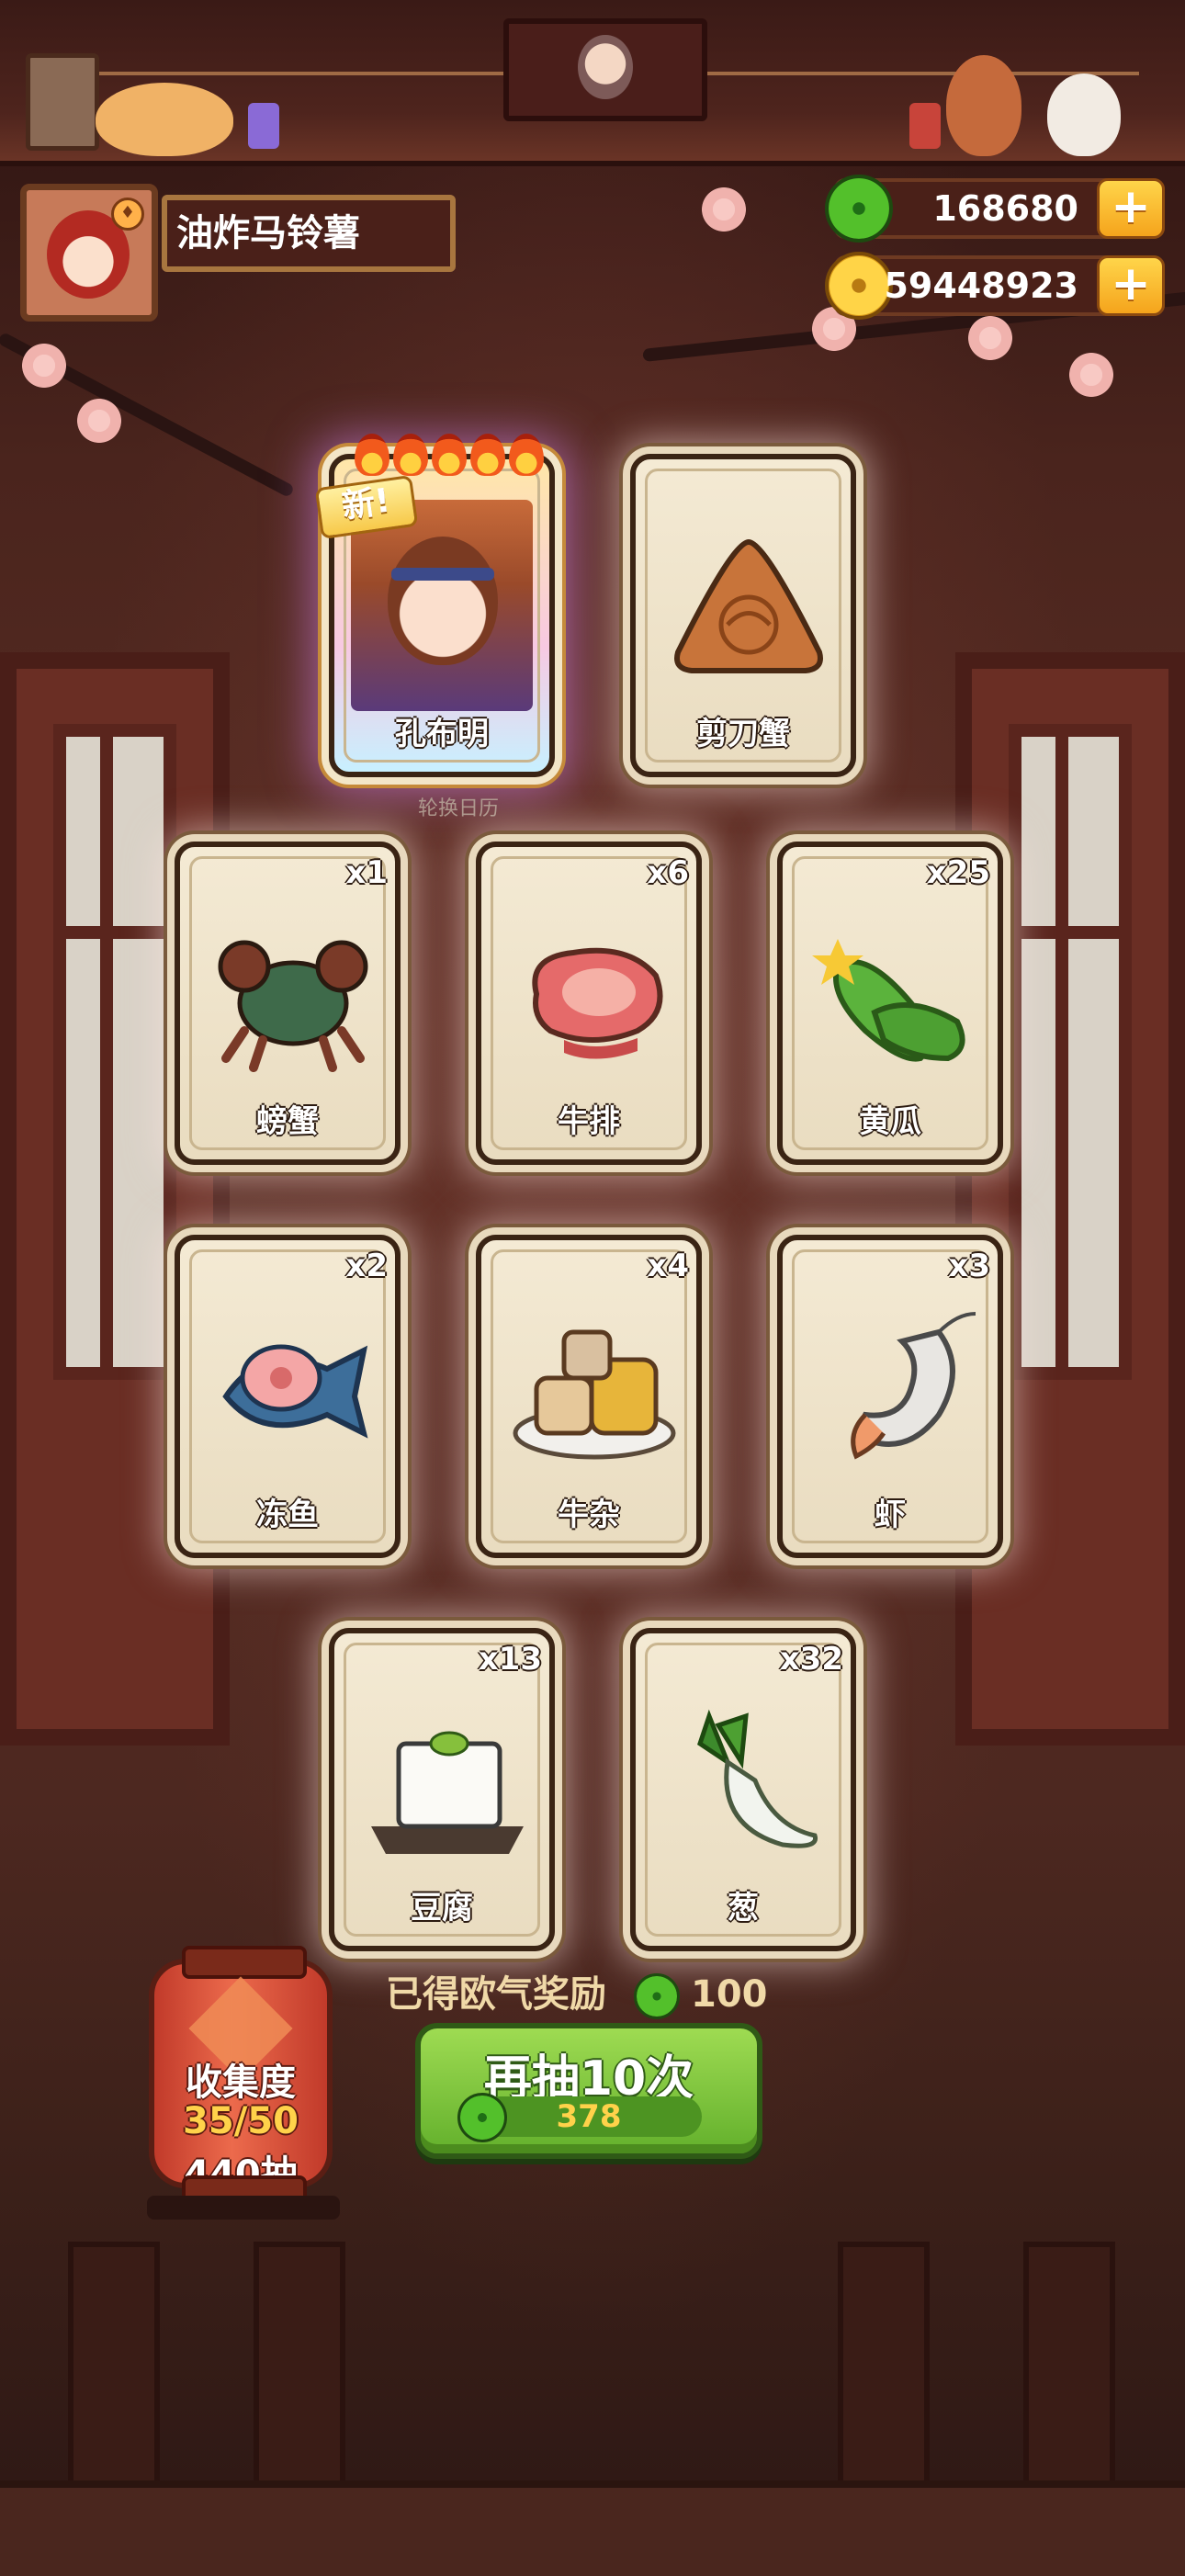 This screenshot has width=1185, height=2576. What do you see at coordinates (287, 1121) in the screenshot?
I see `card-label: 螃蟹` at bounding box center [287, 1121].